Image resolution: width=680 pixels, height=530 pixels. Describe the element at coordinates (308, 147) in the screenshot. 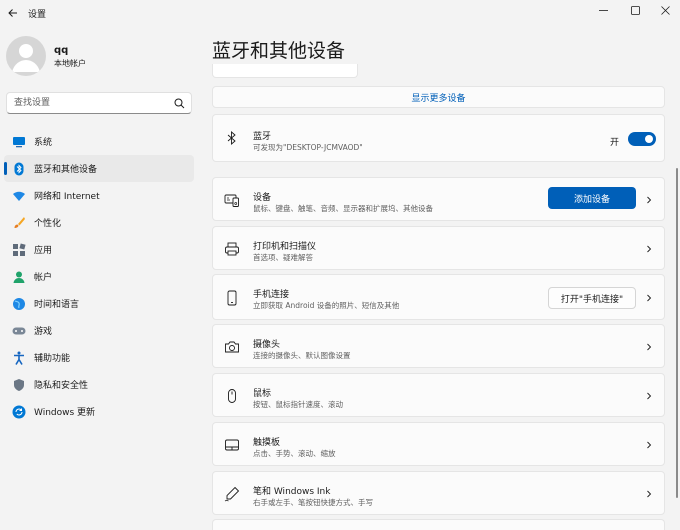

I see `card-subtitle: 可发现为"DESKTOP-JCMVAOD"` at that location.